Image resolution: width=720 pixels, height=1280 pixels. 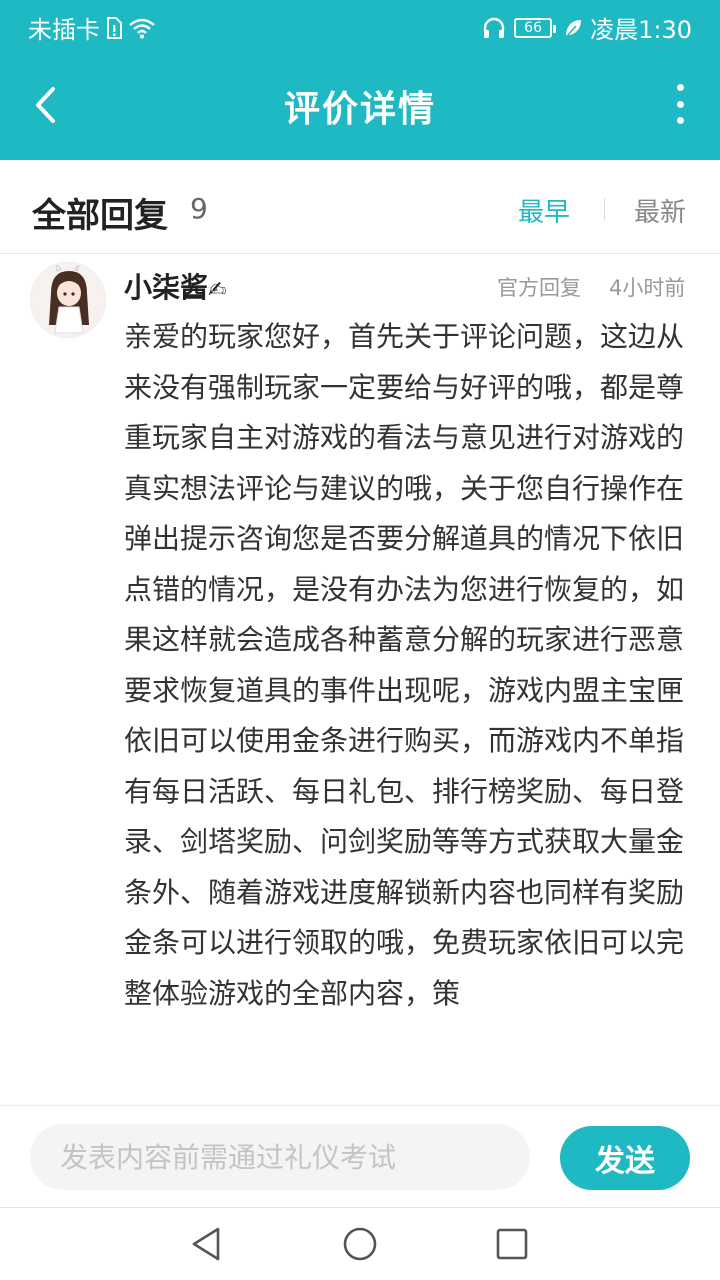 What do you see at coordinates (64, 30) in the screenshot?
I see `carrier-text: 未插卡` at bounding box center [64, 30].